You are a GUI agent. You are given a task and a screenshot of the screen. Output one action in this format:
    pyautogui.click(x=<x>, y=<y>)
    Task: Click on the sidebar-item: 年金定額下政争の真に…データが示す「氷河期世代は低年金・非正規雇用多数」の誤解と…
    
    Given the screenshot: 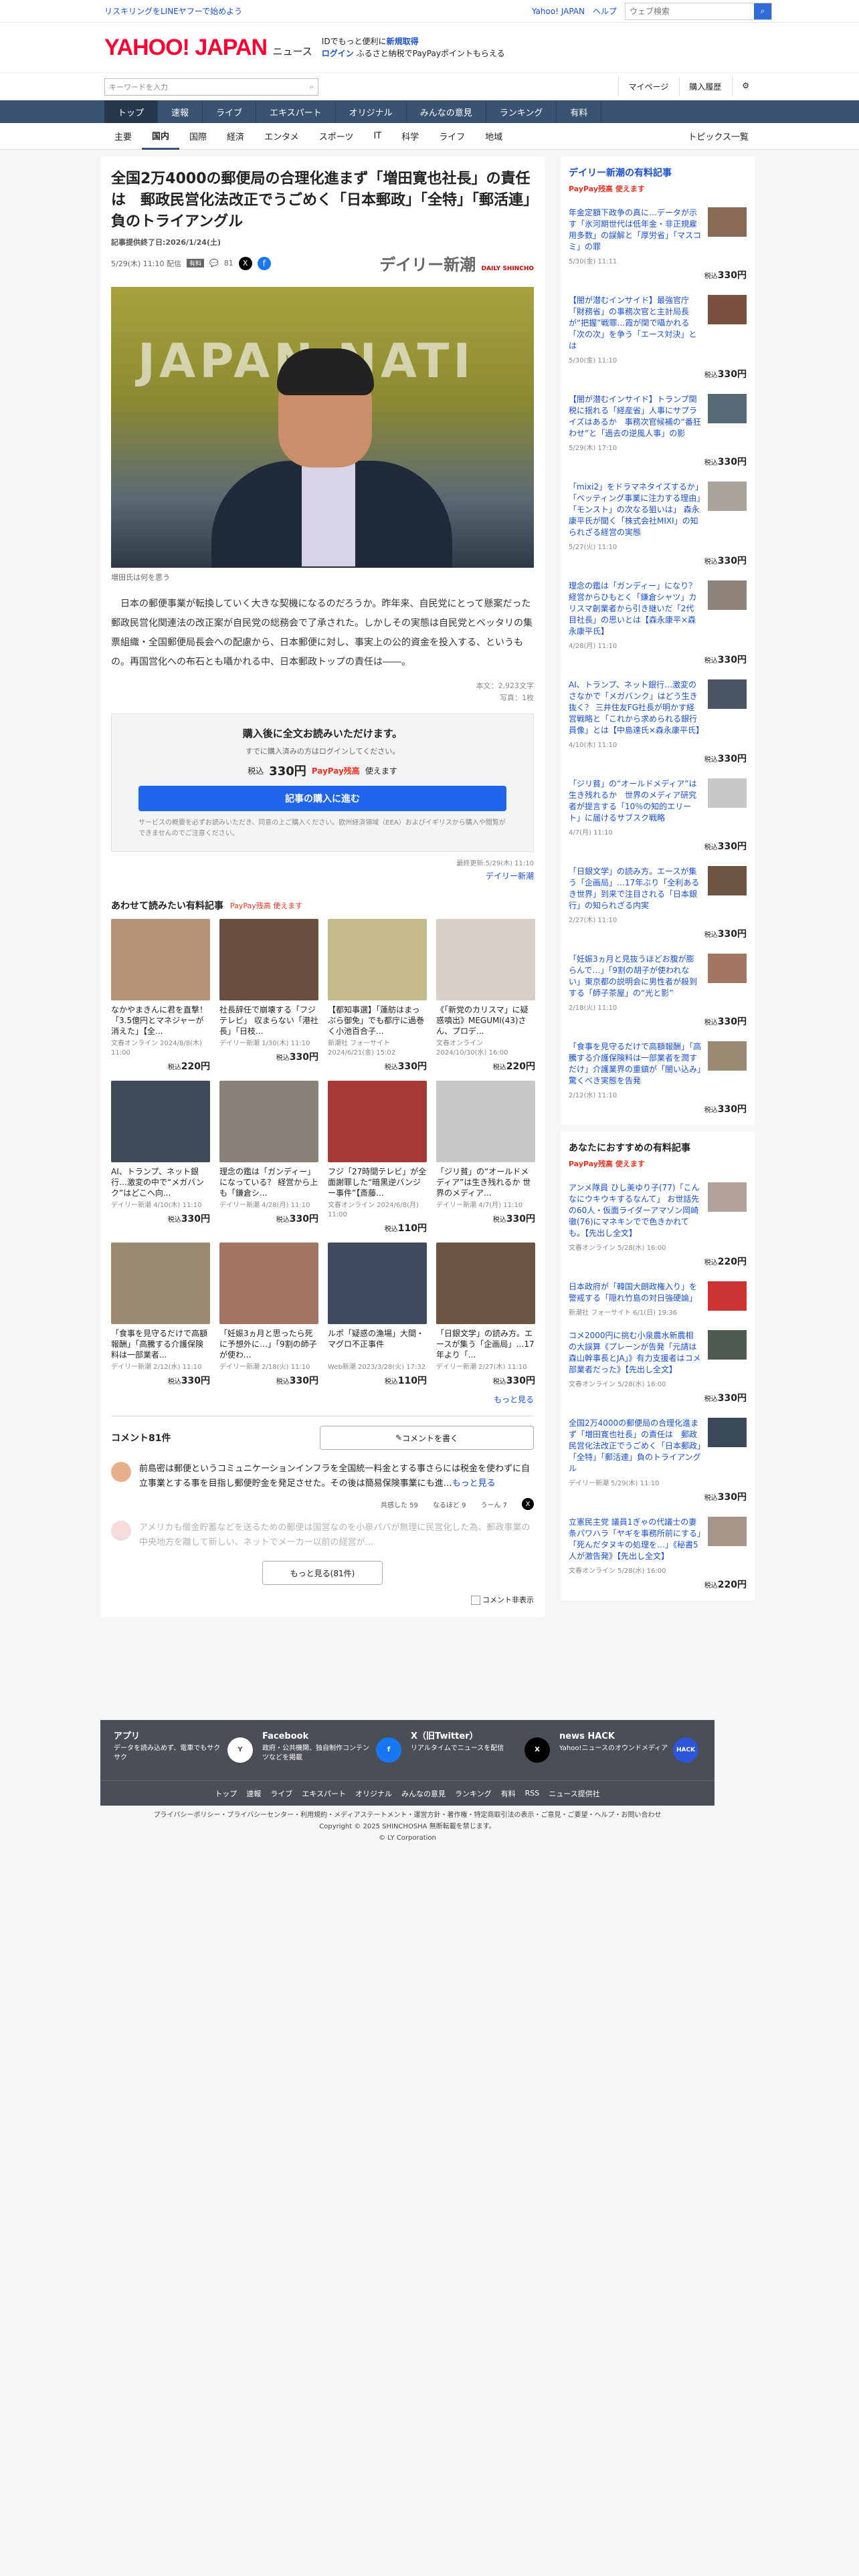 What is the action you would take?
    pyautogui.click(x=658, y=236)
    